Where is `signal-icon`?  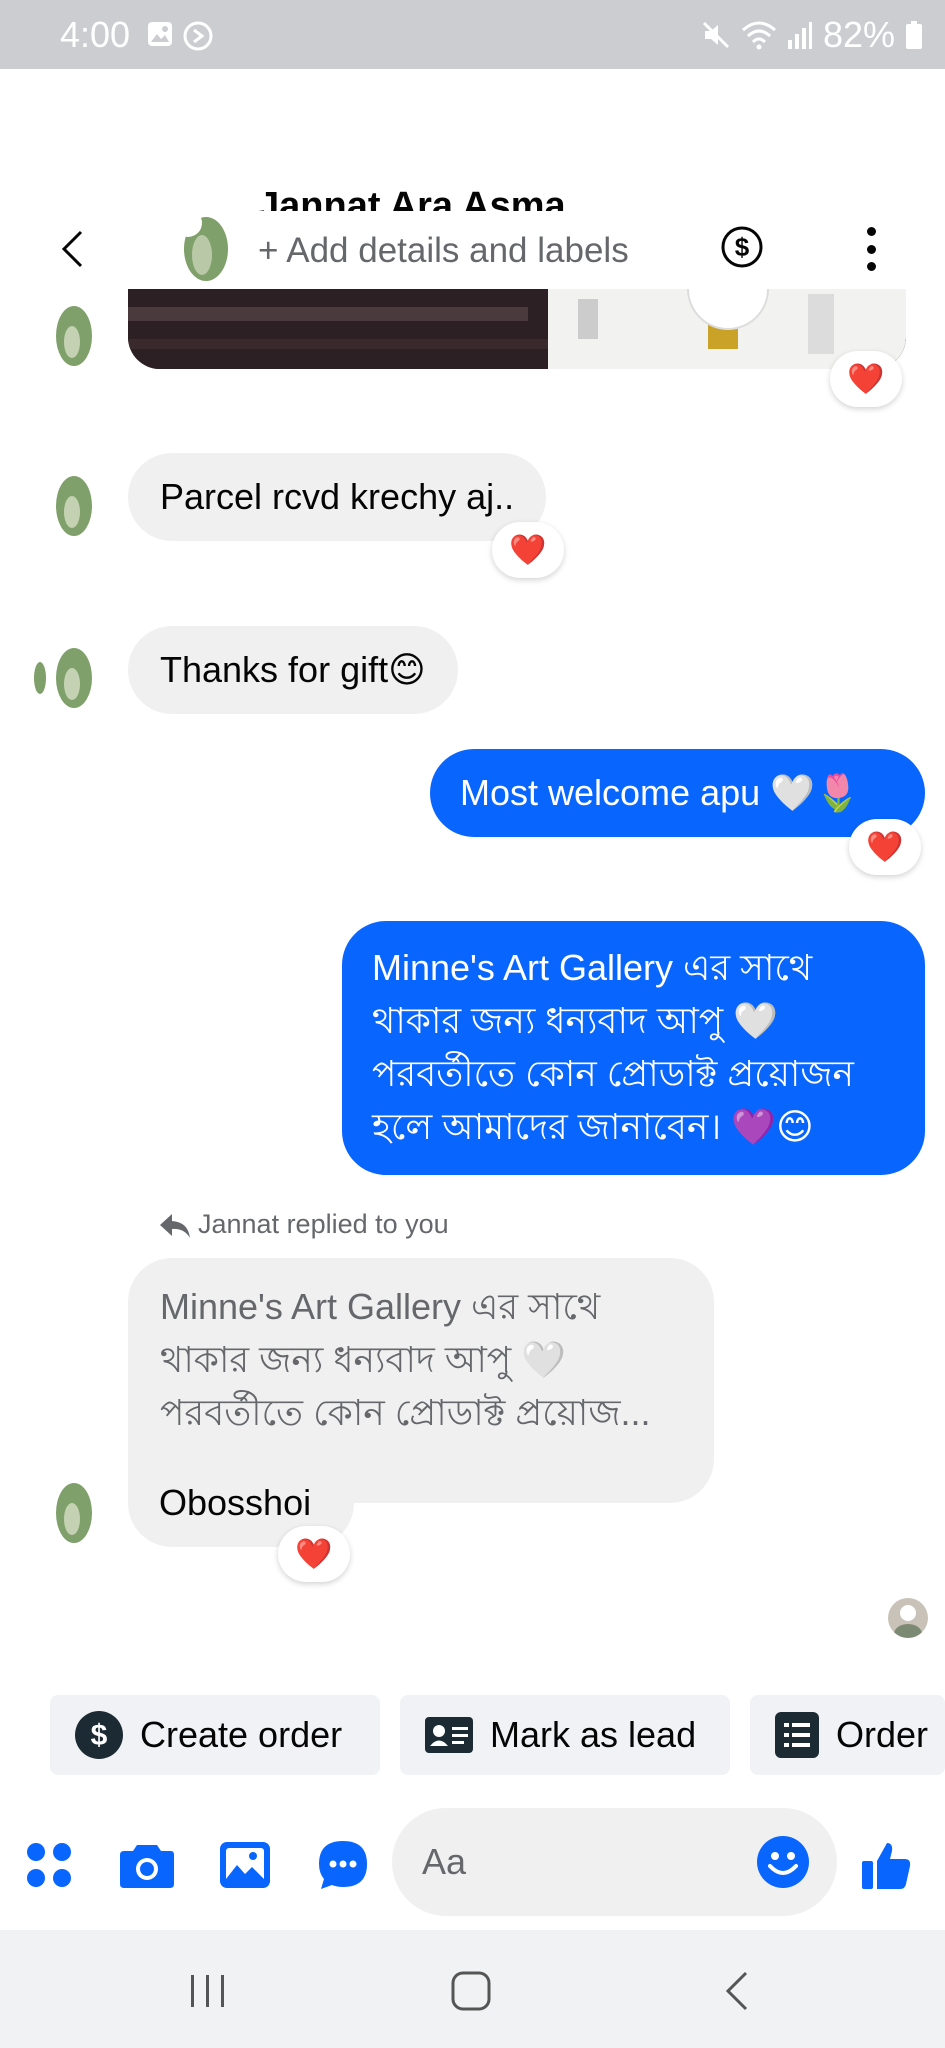
signal-icon is located at coordinates (799, 35).